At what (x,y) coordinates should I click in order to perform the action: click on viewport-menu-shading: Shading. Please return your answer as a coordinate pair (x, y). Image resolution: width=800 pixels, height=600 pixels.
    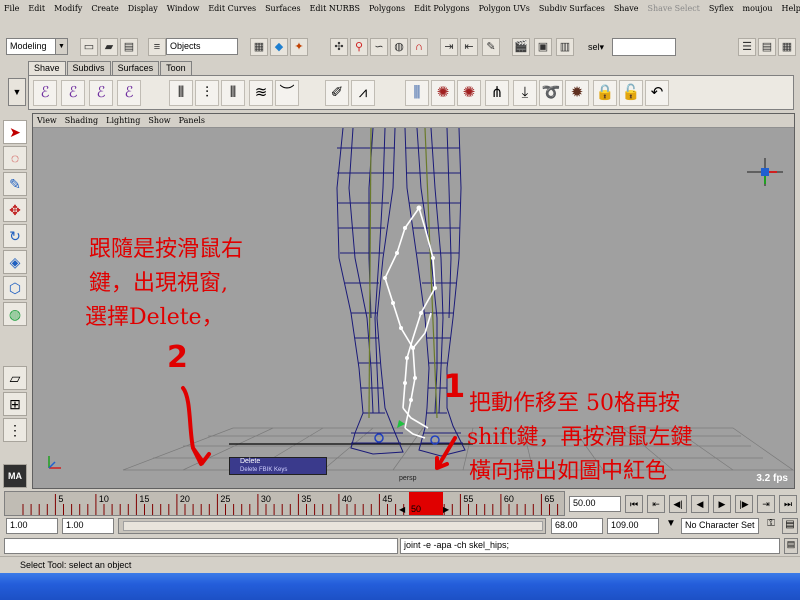
    Looking at the image, I should click on (81, 120).